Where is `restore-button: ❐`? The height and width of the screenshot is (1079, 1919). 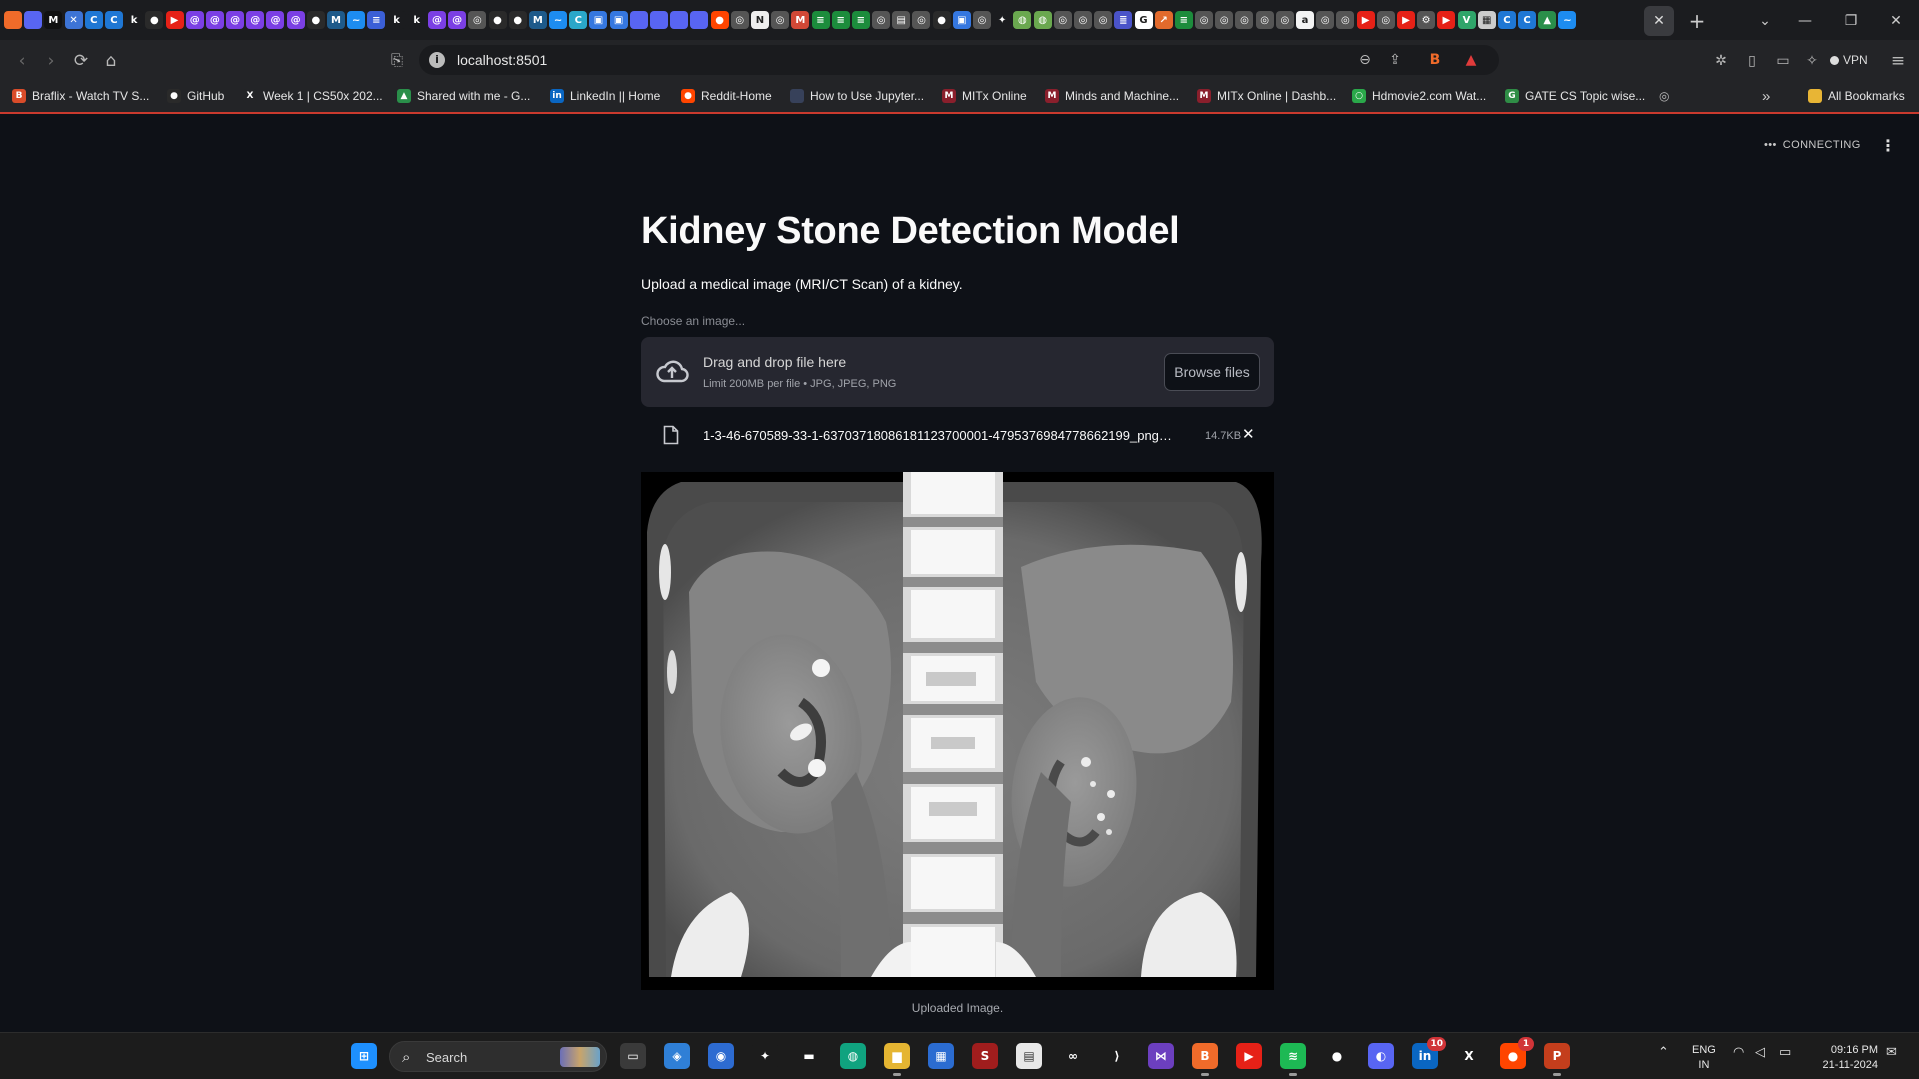
restore-button: ❐ is located at coordinates (1851, 21).